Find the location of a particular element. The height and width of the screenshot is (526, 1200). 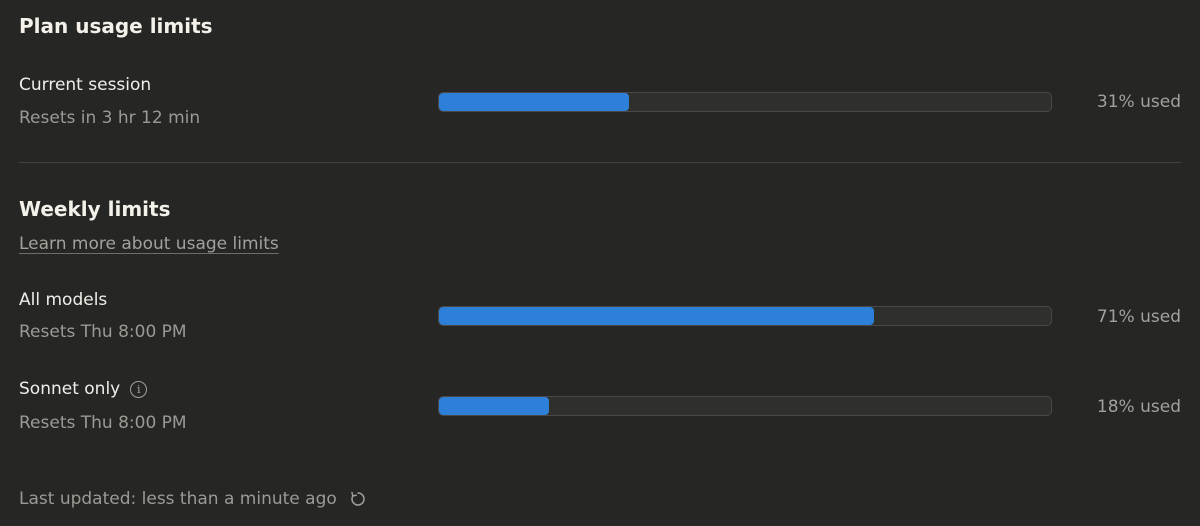

sonnet-only-label: Sonnet only i is located at coordinates (83, 389).